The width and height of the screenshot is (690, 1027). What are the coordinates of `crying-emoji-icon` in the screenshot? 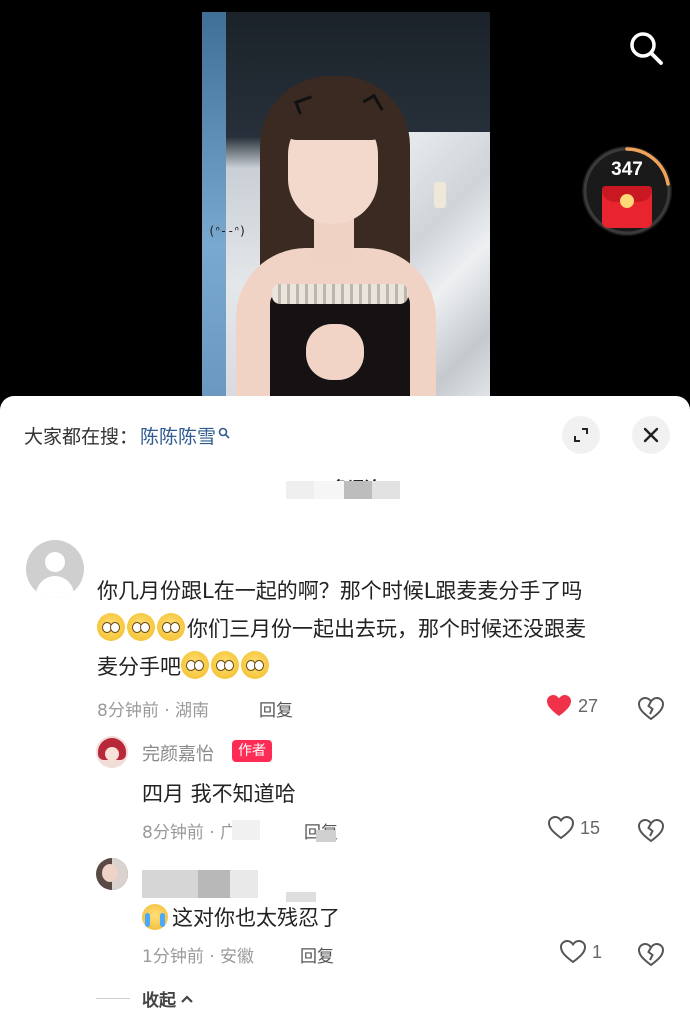 It's located at (155, 917).